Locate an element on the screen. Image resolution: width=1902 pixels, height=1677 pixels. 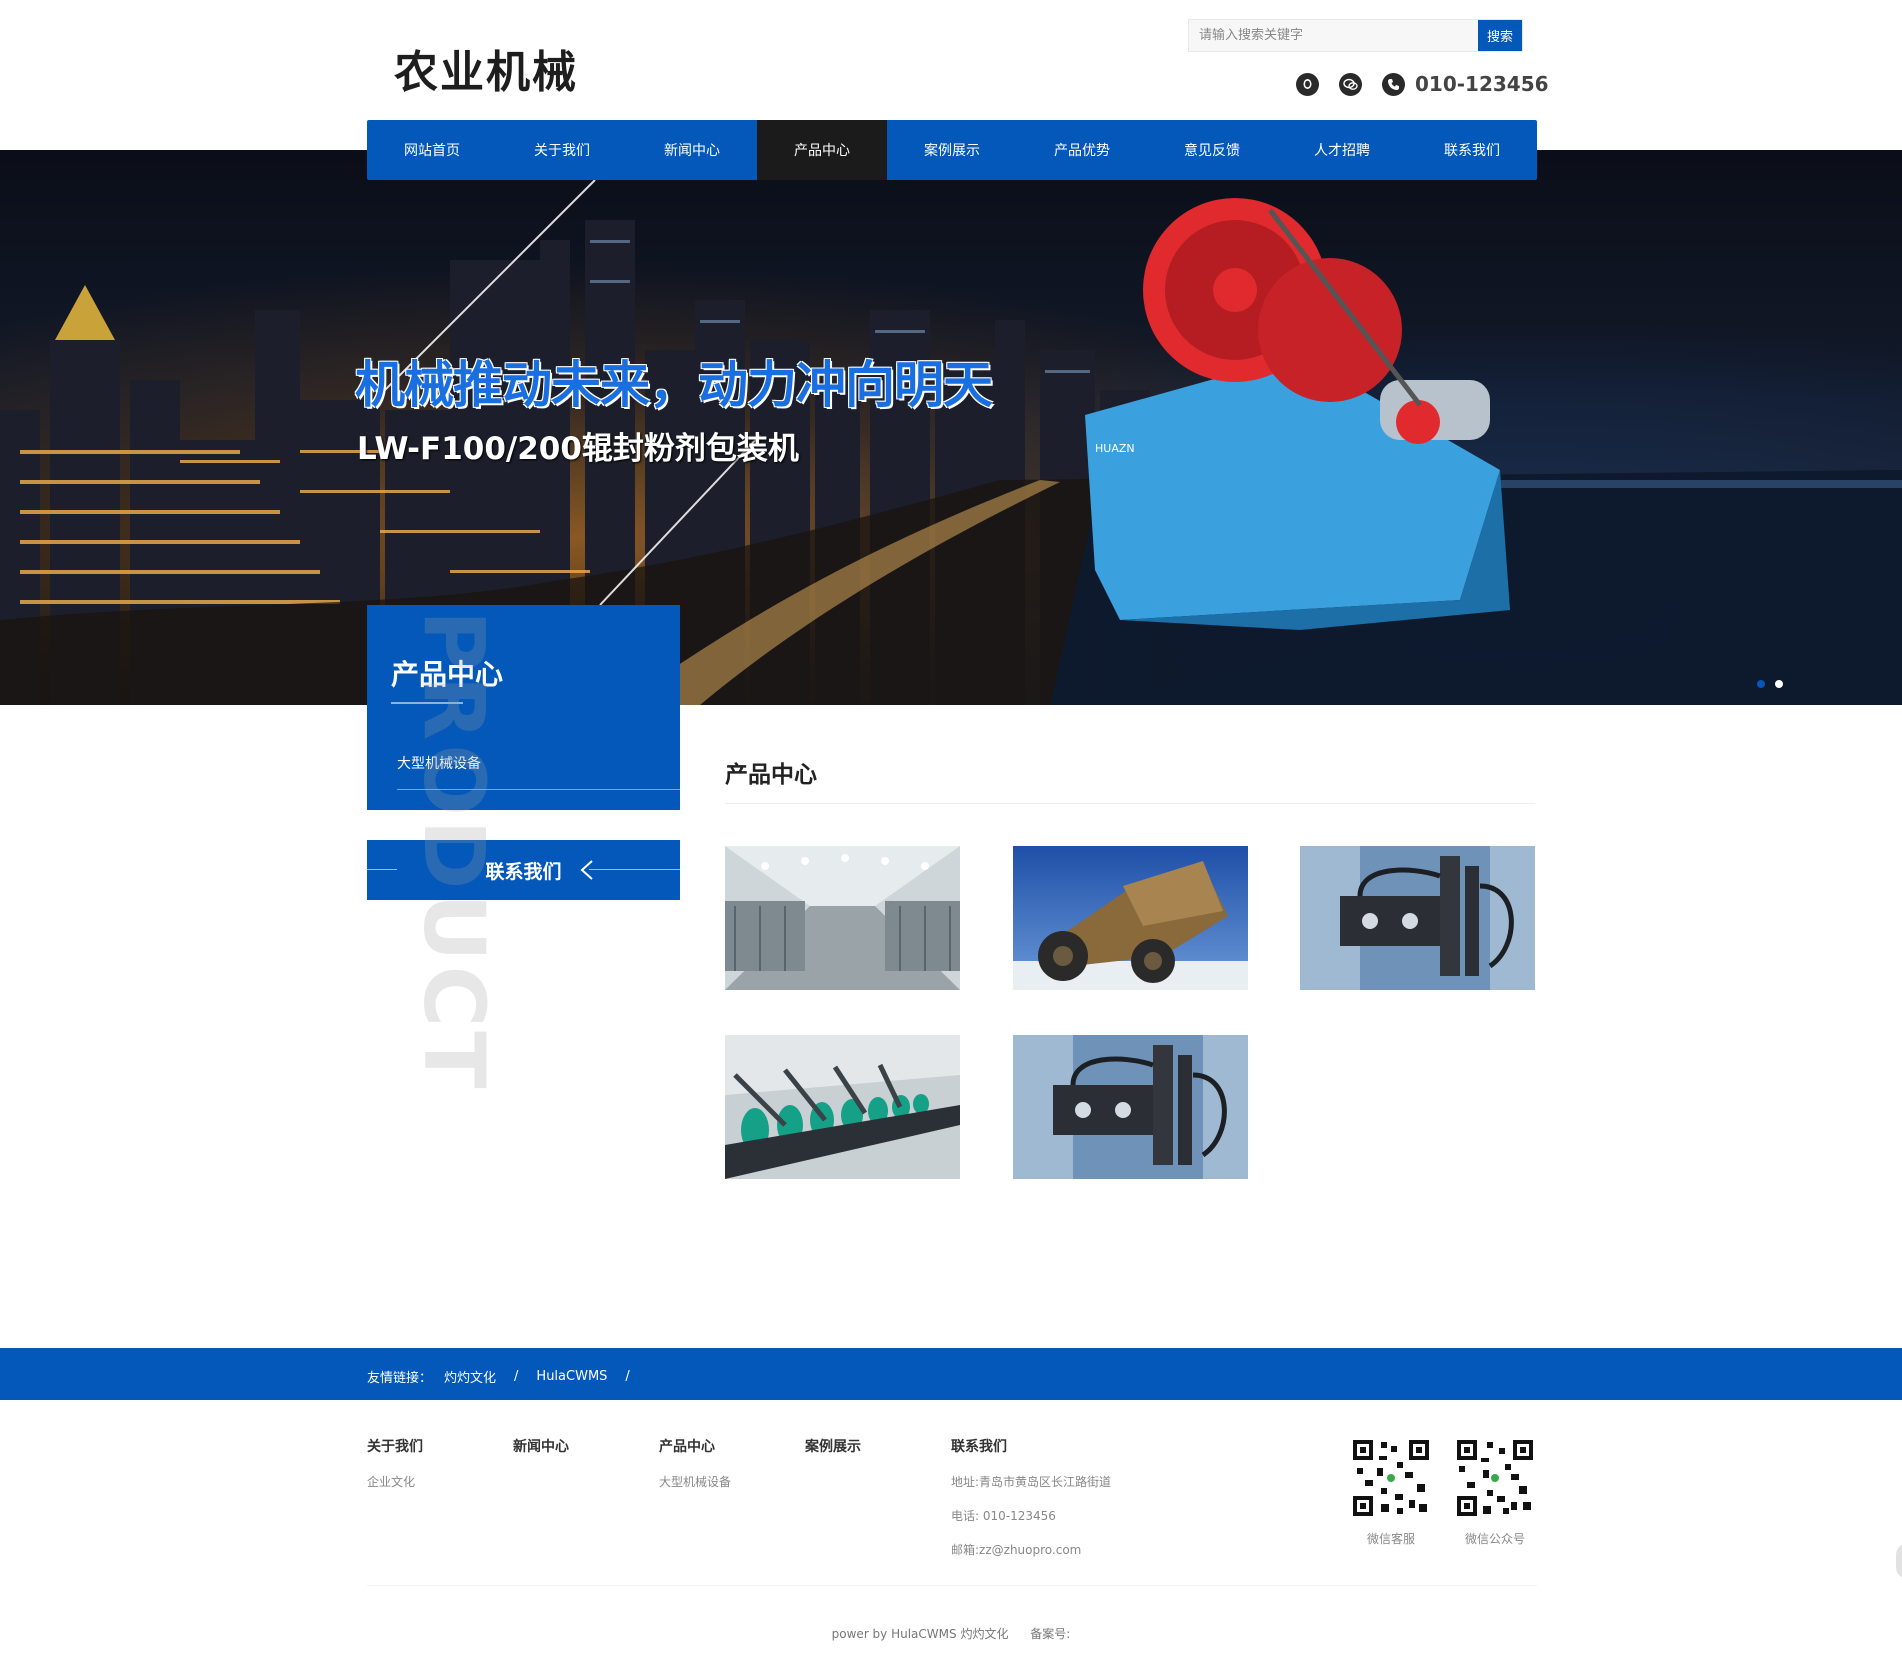
footer-link: 大型机械设备 is located at coordinates (695, 1481).